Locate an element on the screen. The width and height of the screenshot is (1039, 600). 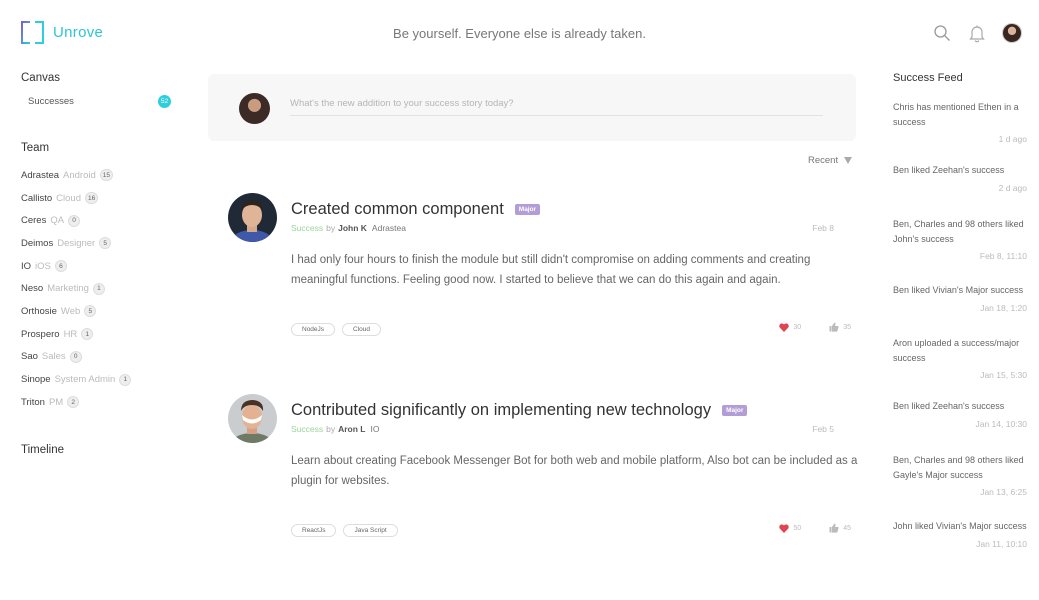
post-title-row: Created common component Major is located at coordinates (416, 209).